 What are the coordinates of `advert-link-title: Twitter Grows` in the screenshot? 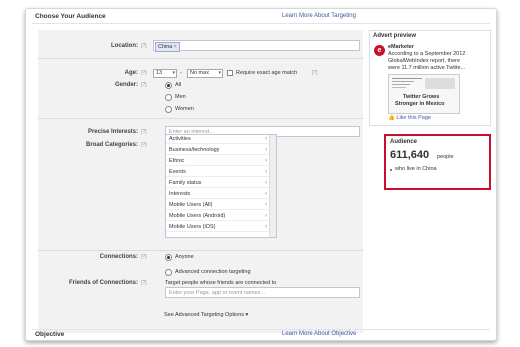 It's located at (421, 97).